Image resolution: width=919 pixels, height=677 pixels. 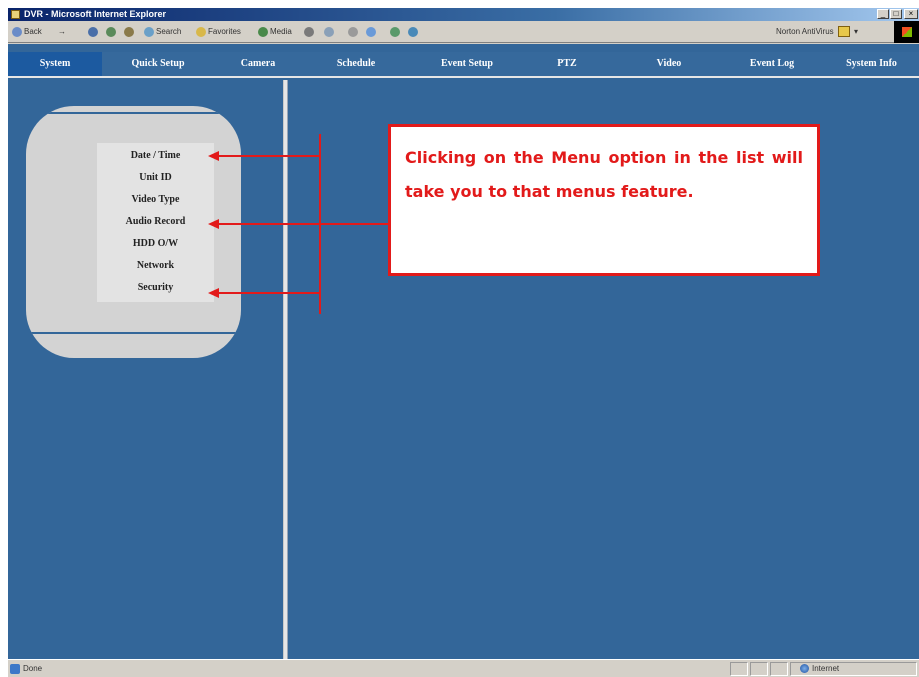 I want to click on menu-item-security: Security, so click(x=155, y=288).